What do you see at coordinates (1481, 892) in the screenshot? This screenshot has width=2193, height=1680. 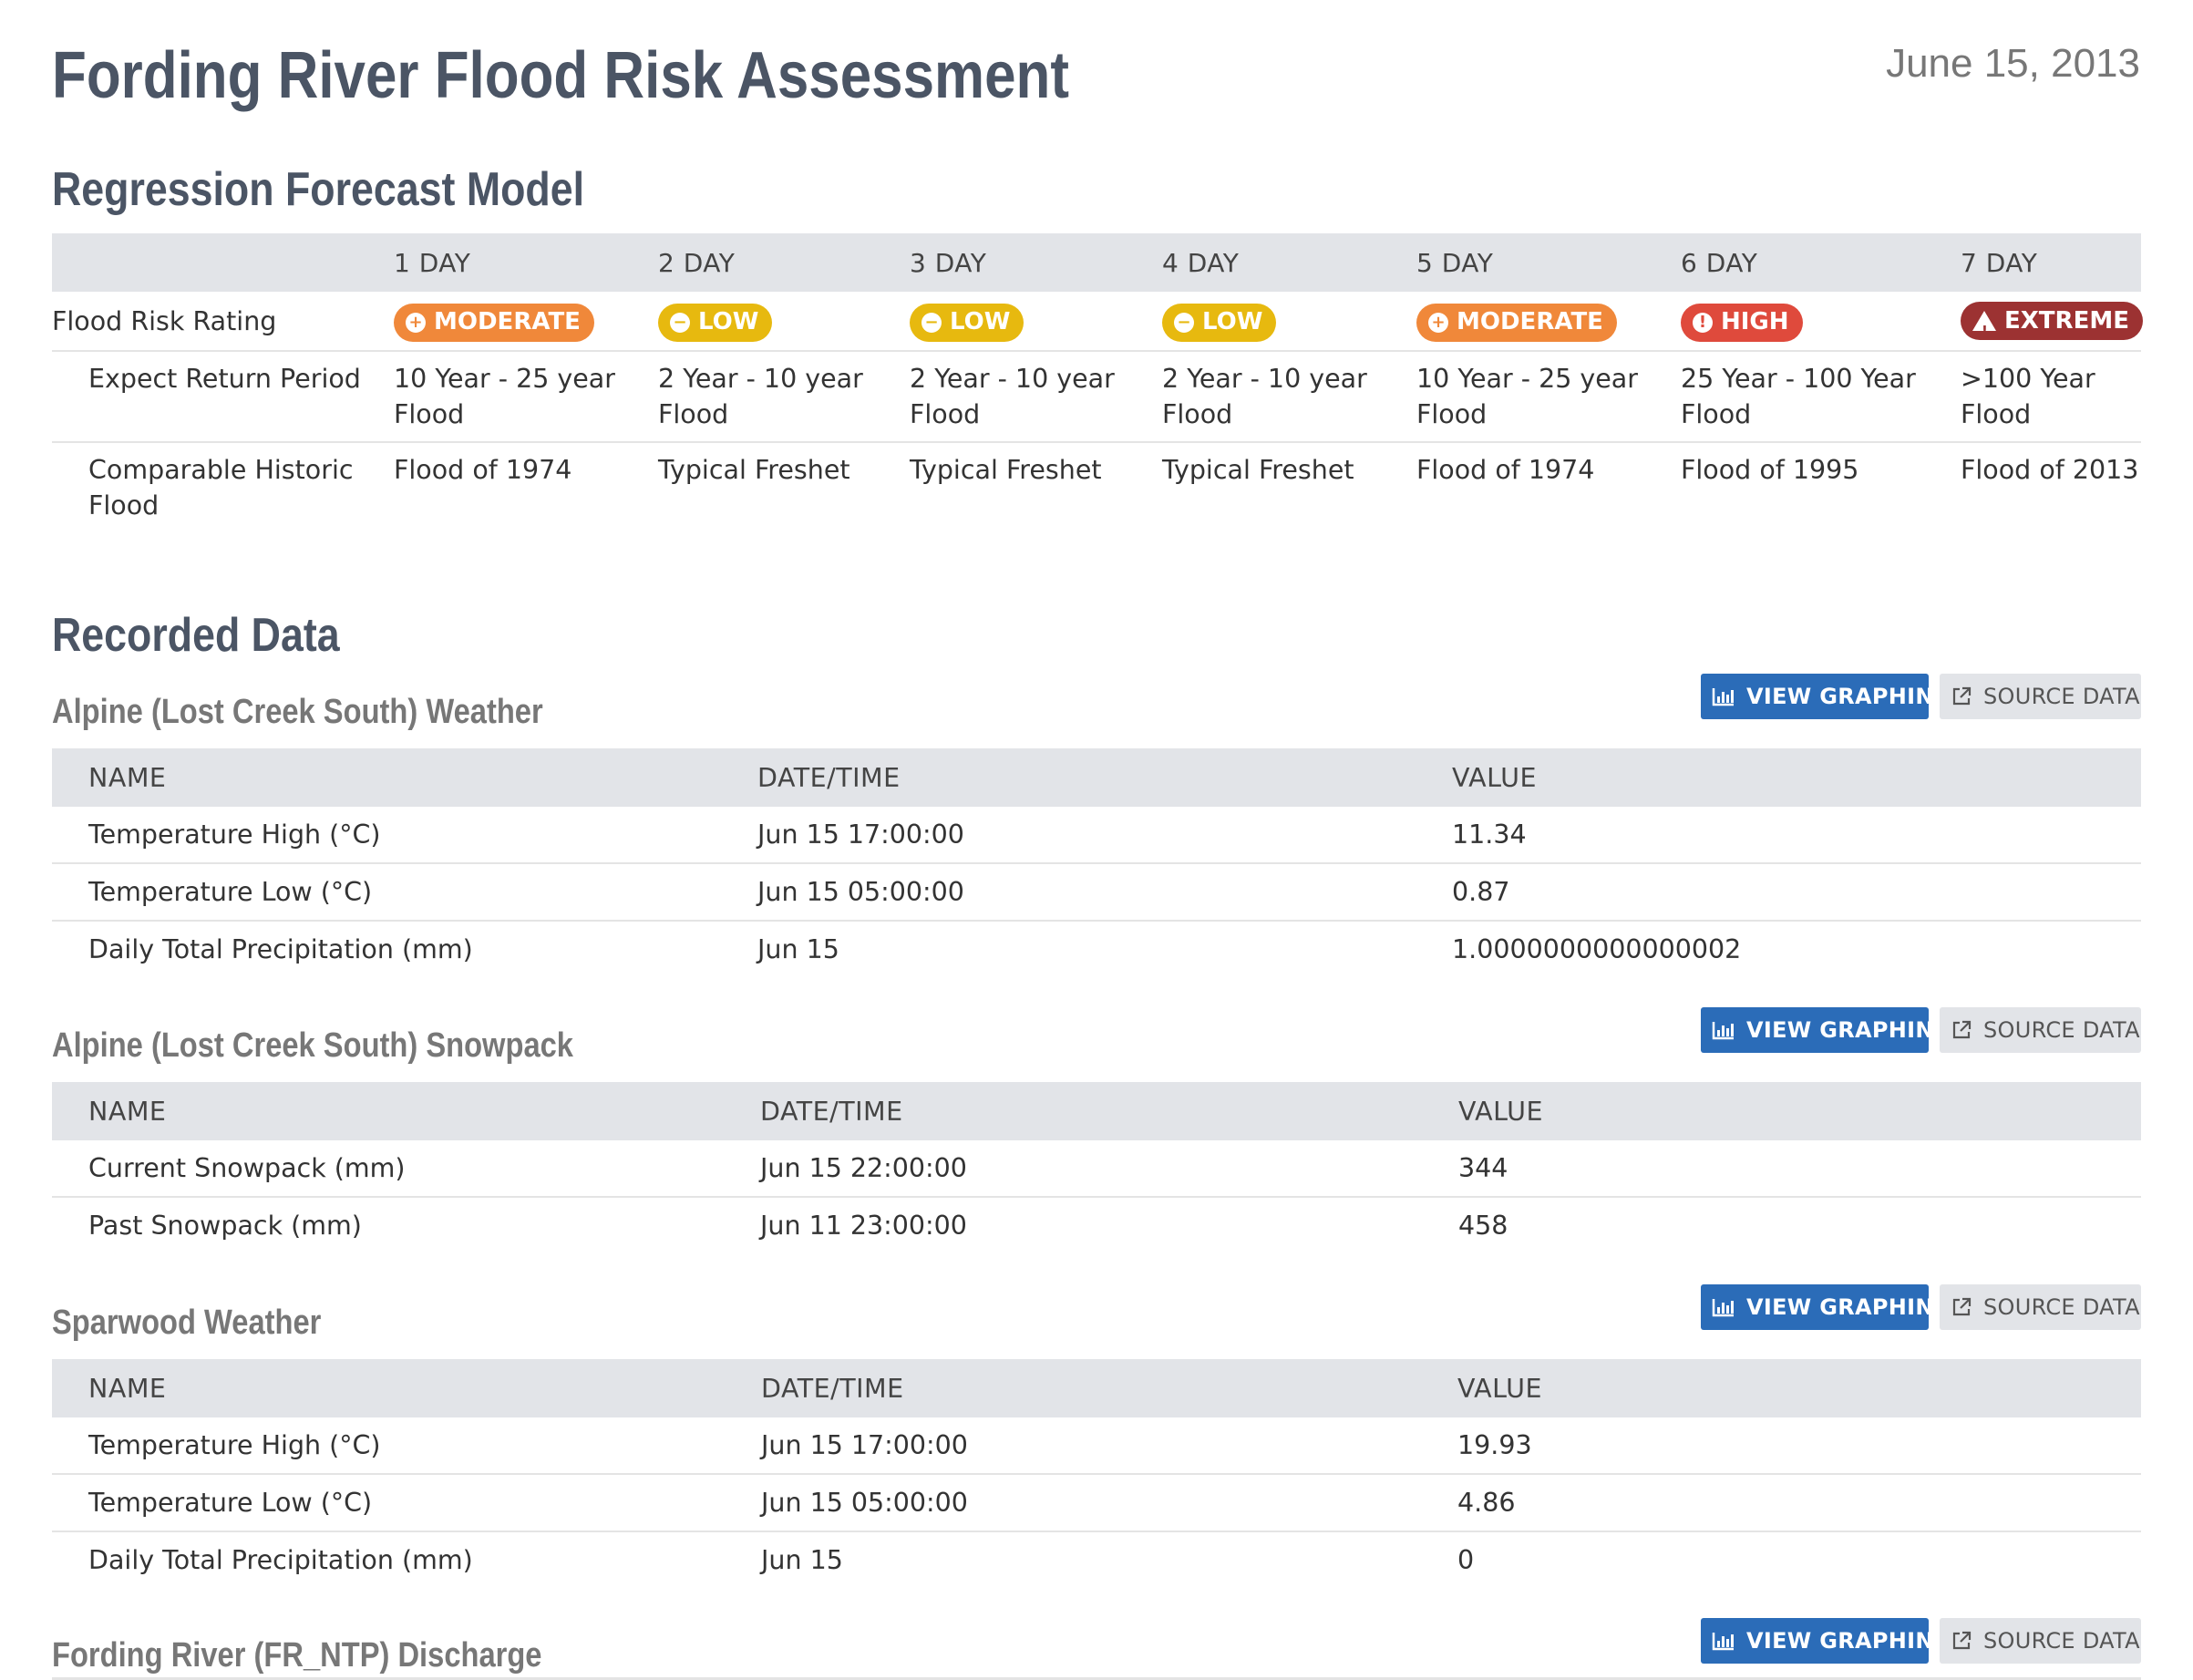 I see `cell-value: 0.87` at bounding box center [1481, 892].